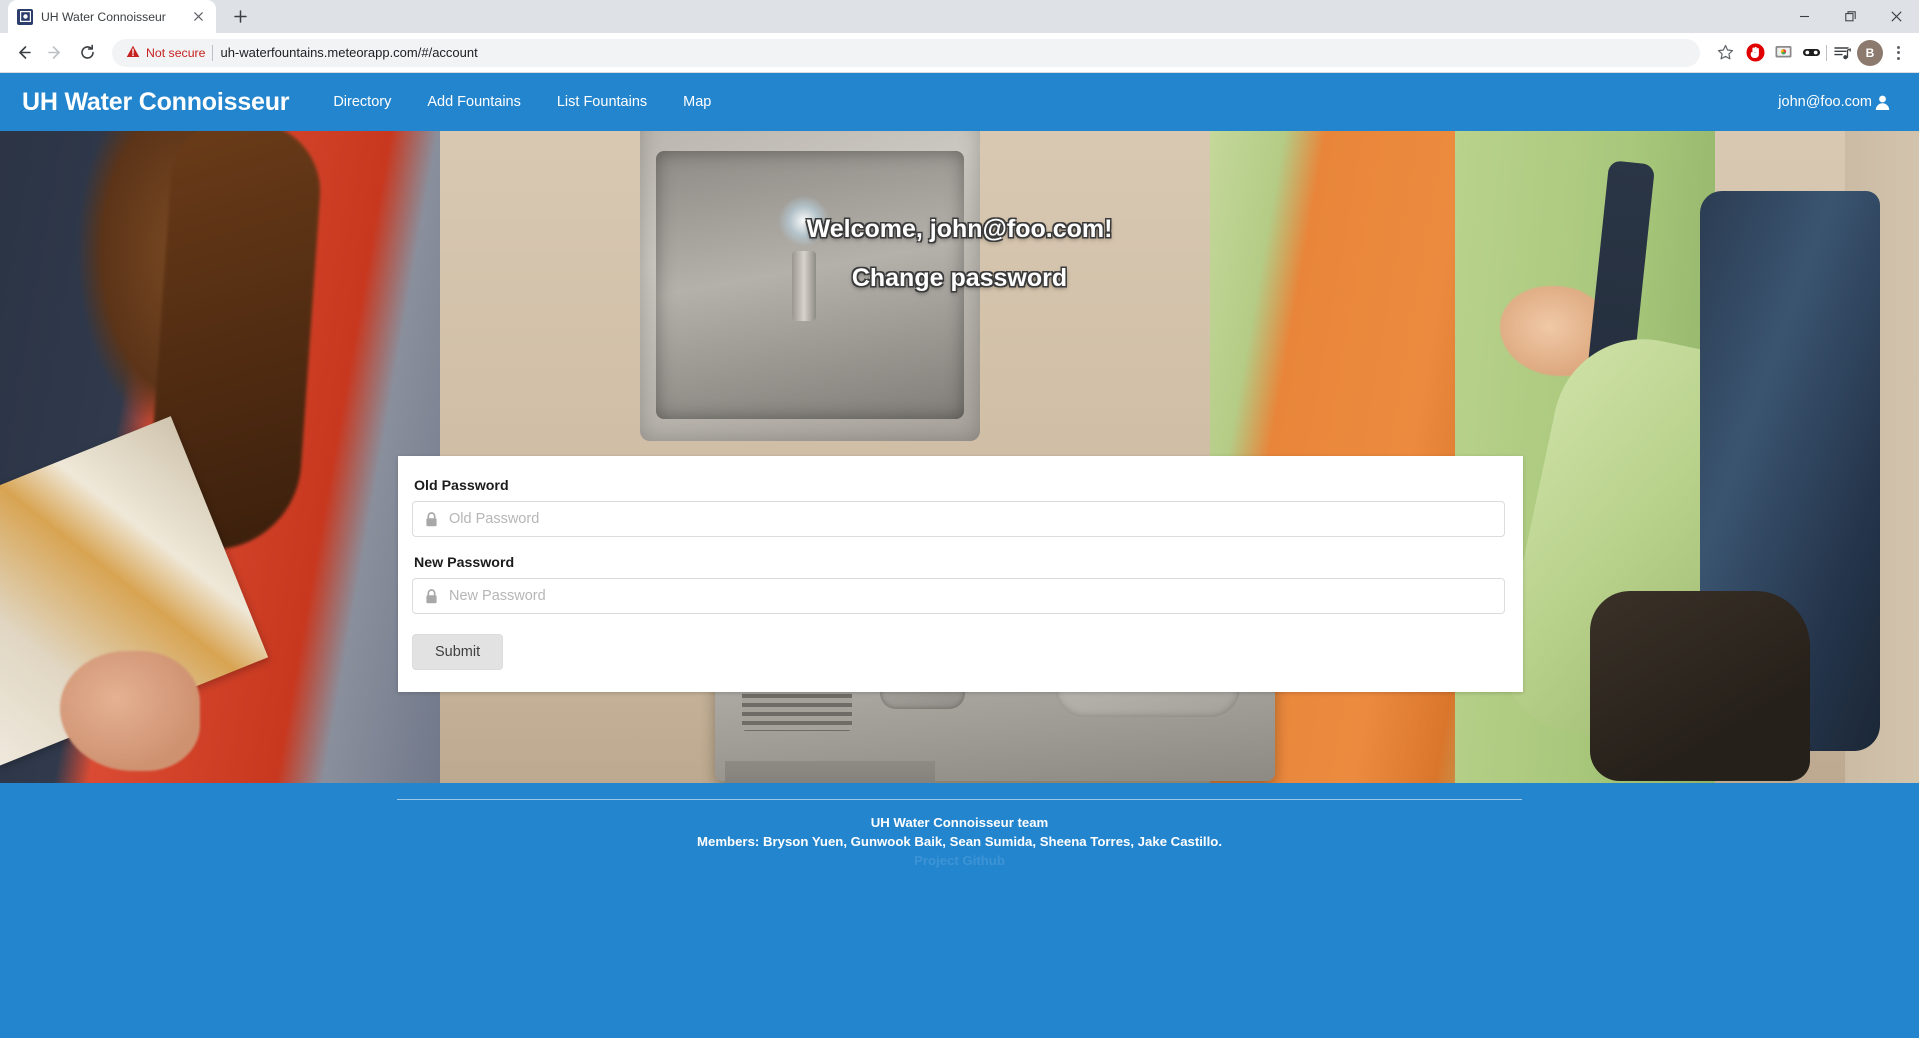 This screenshot has width=1919, height=1038. I want to click on minimize-icon, so click(1804, 16).